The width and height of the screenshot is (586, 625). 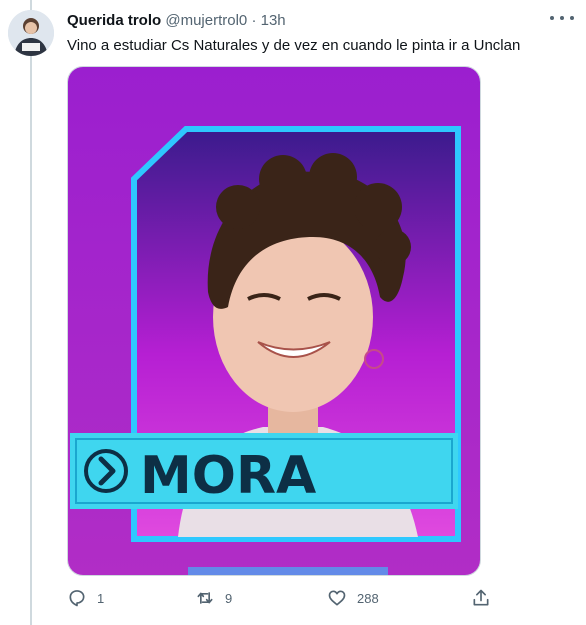 I want to click on tweet-header: Querida trolo @mujertrol0 · 13h, so click(x=176, y=20).